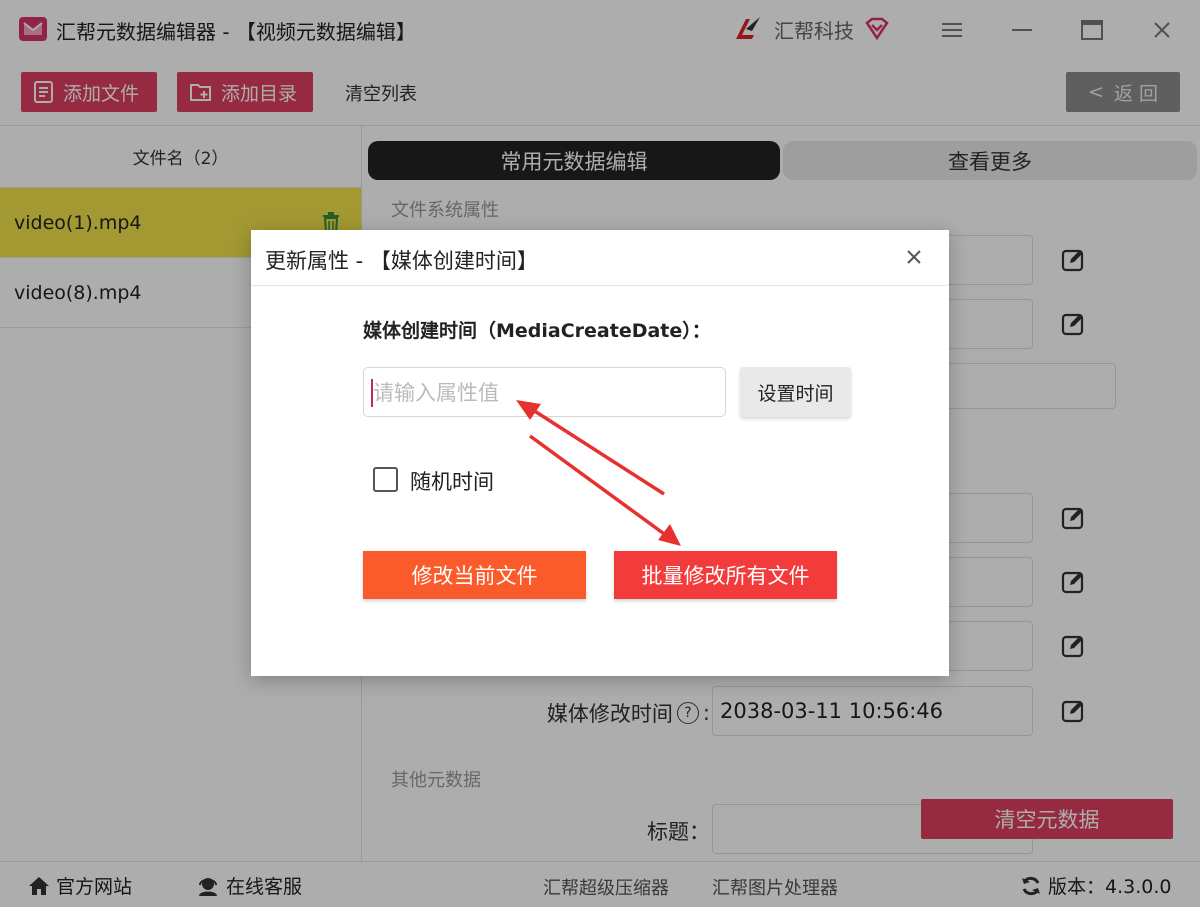  What do you see at coordinates (544, 392) in the screenshot?
I see `property-value-input: 请输入属性值` at bounding box center [544, 392].